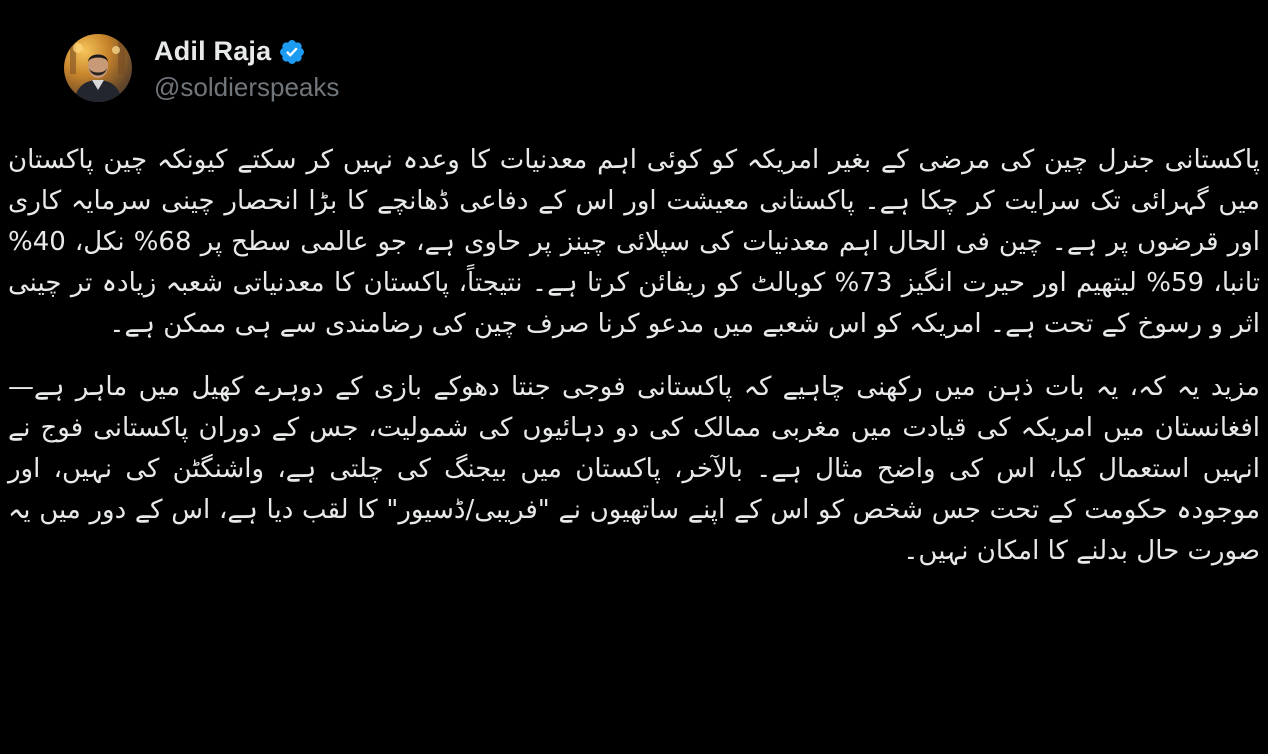 Image resolution: width=1268 pixels, height=754 pixels. I want to click on tweet-header: Adil Raja @soldierspeaks, so click(201, 68).